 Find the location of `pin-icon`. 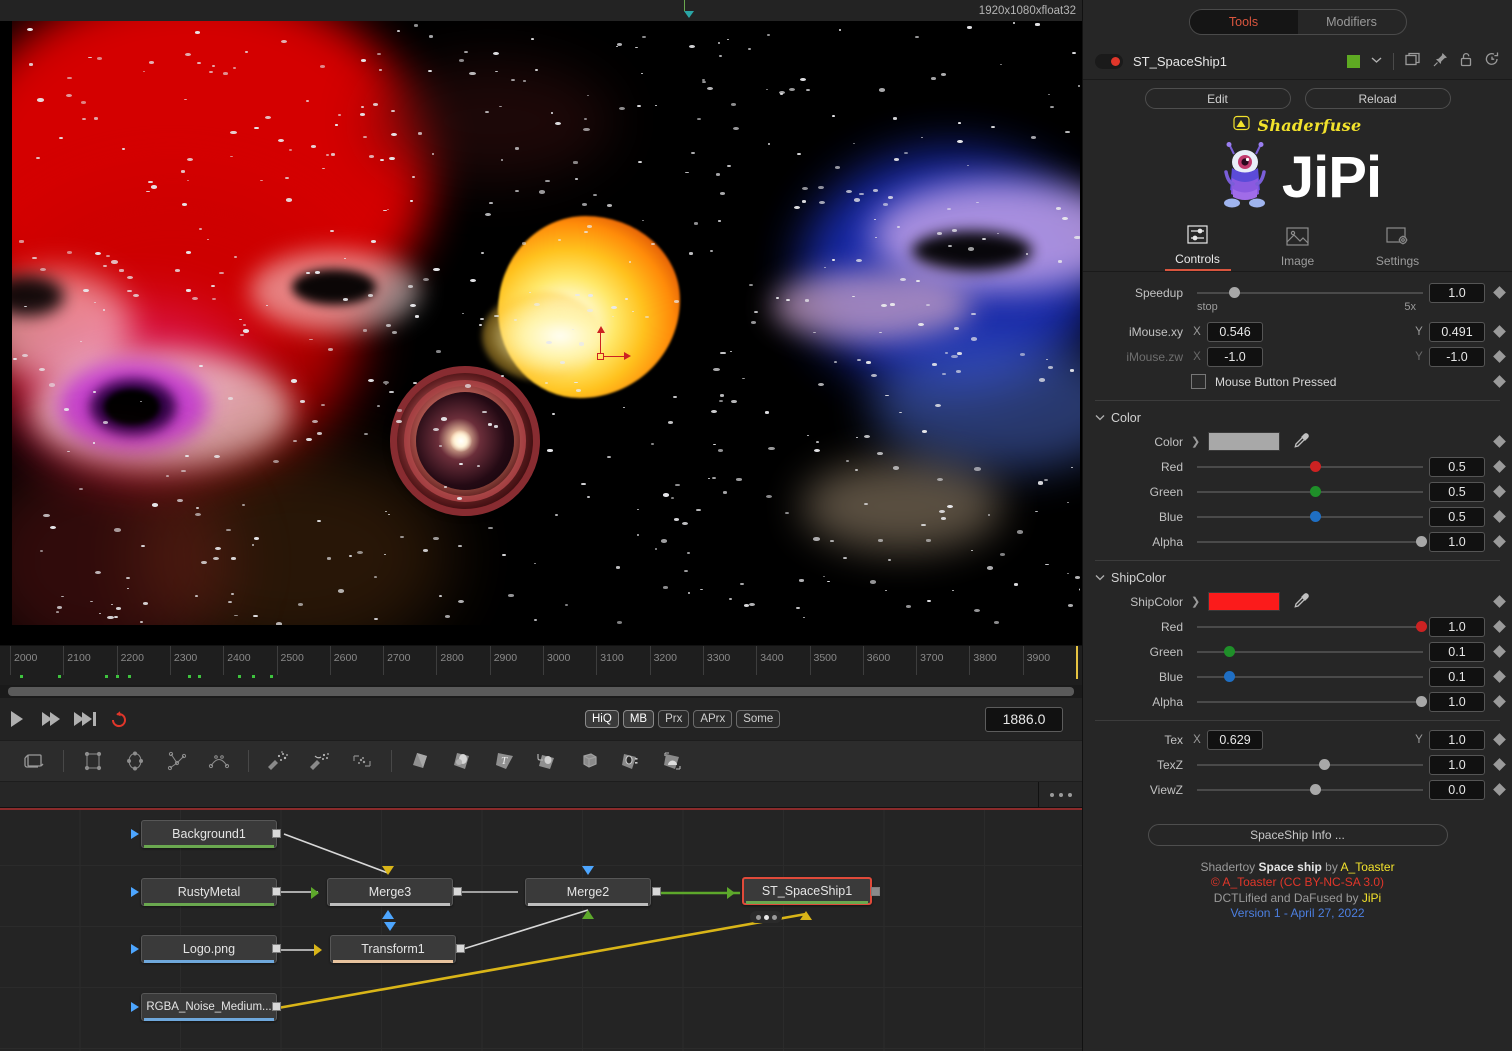

pin-icon is located at coordinates (1440, 62).